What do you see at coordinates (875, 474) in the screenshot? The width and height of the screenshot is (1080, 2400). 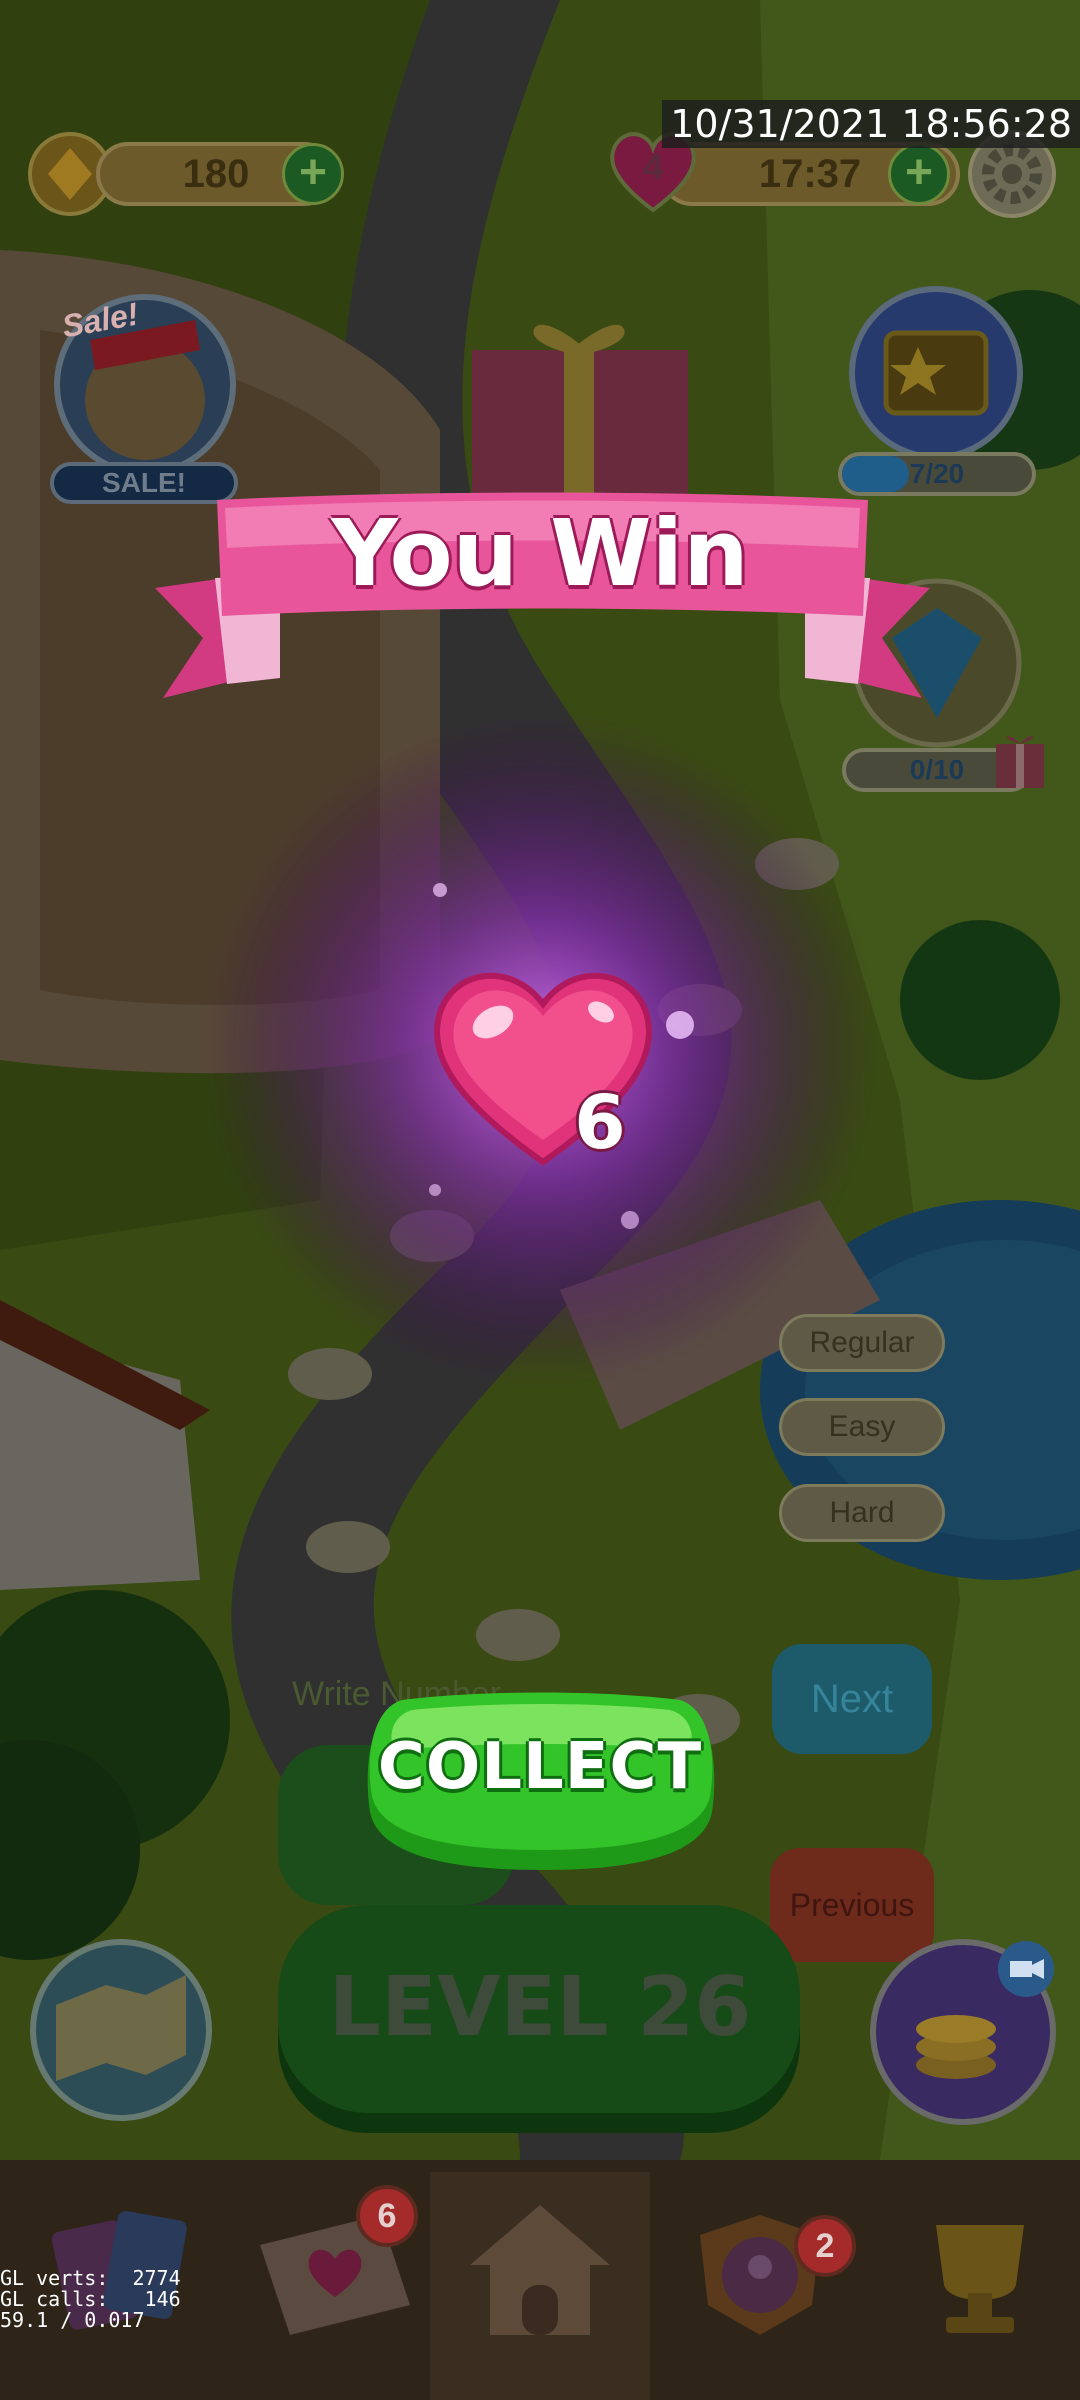 I see `star-chest-progress-fill` at bounding box center [875, 474].